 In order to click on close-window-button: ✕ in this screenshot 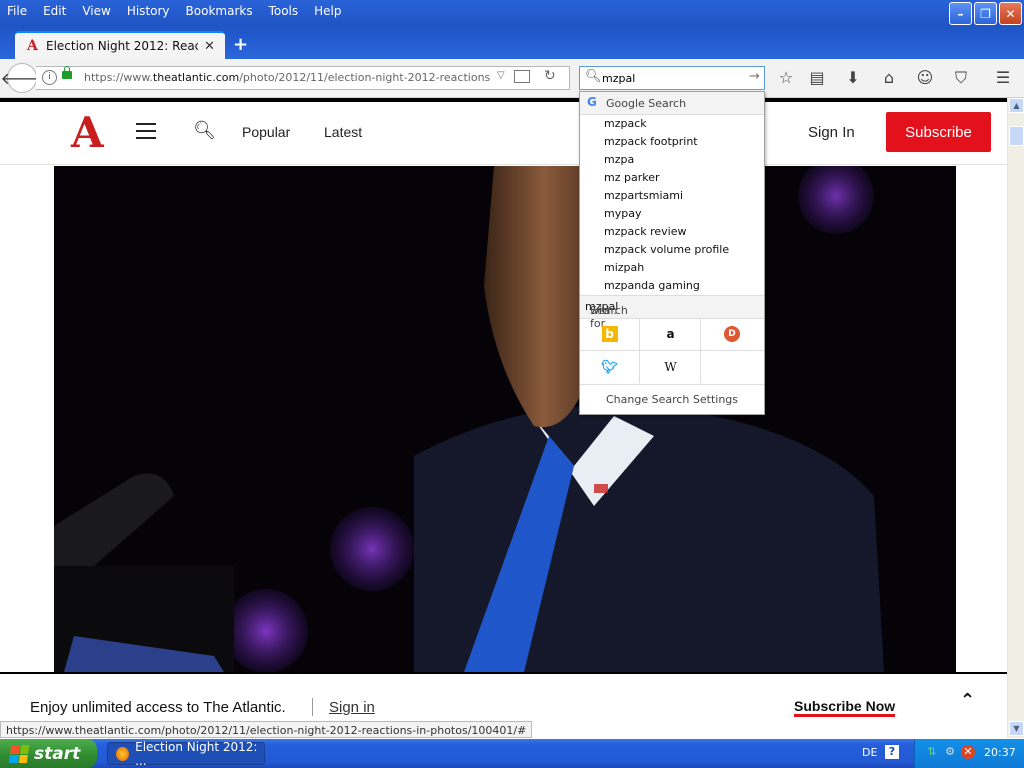, I will do `click(1010, 13)`.